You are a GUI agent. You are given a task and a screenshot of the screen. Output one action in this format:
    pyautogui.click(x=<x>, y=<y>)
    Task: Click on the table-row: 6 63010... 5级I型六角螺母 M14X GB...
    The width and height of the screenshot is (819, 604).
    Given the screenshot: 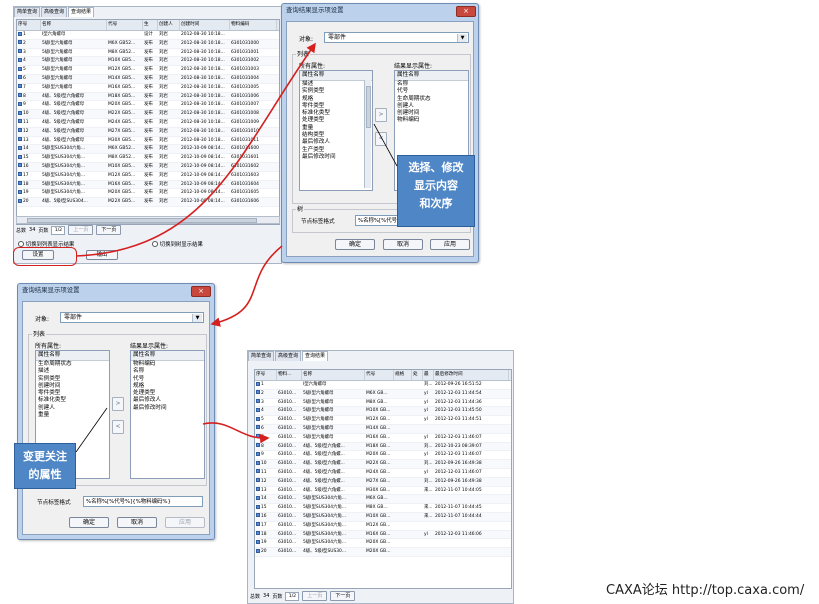 What is the action you would take?
    pyautogui.click(x=383, y=429)
    